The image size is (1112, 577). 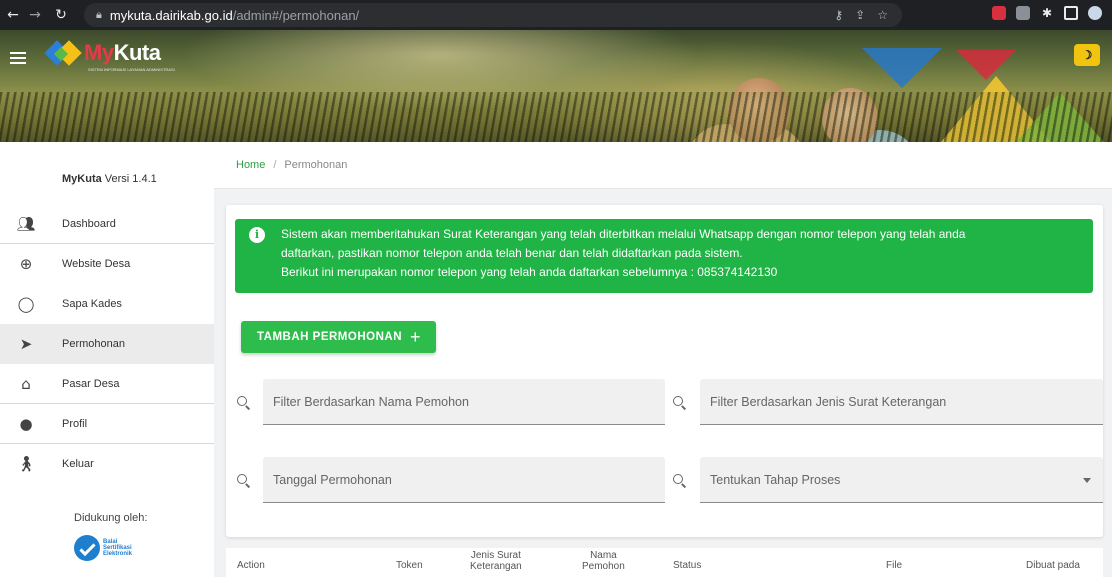 I want to click on sidebar-item-sapa-kades: ◯ Sapa Kades, so click(x=107, y=304).